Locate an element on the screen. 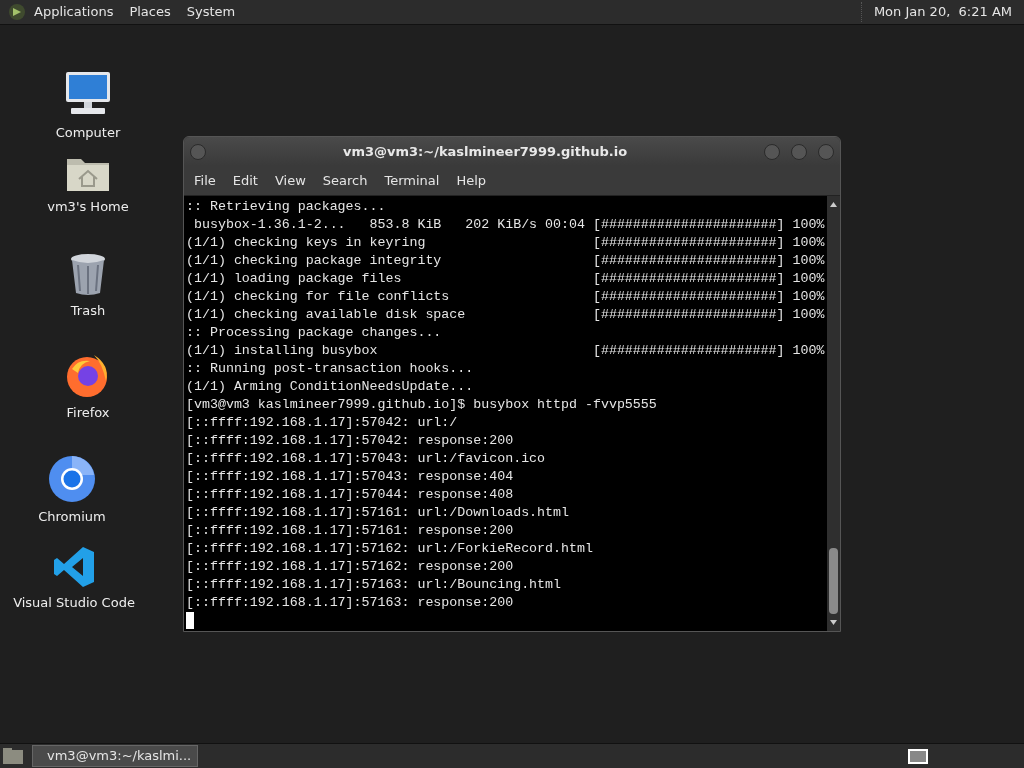  scrollbar is located at coordinates (833, 413).